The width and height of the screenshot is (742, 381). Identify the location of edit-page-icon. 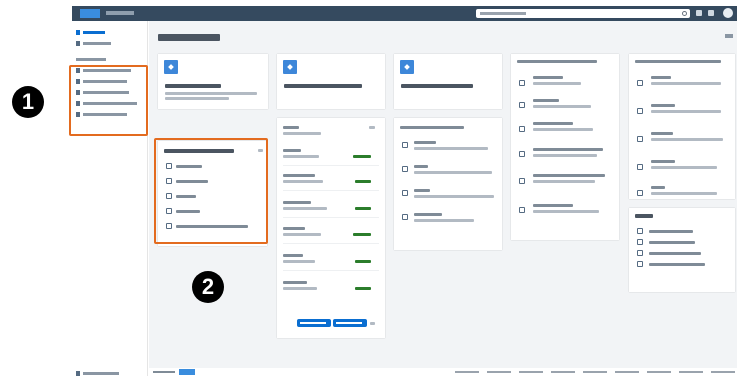
(729, 36).